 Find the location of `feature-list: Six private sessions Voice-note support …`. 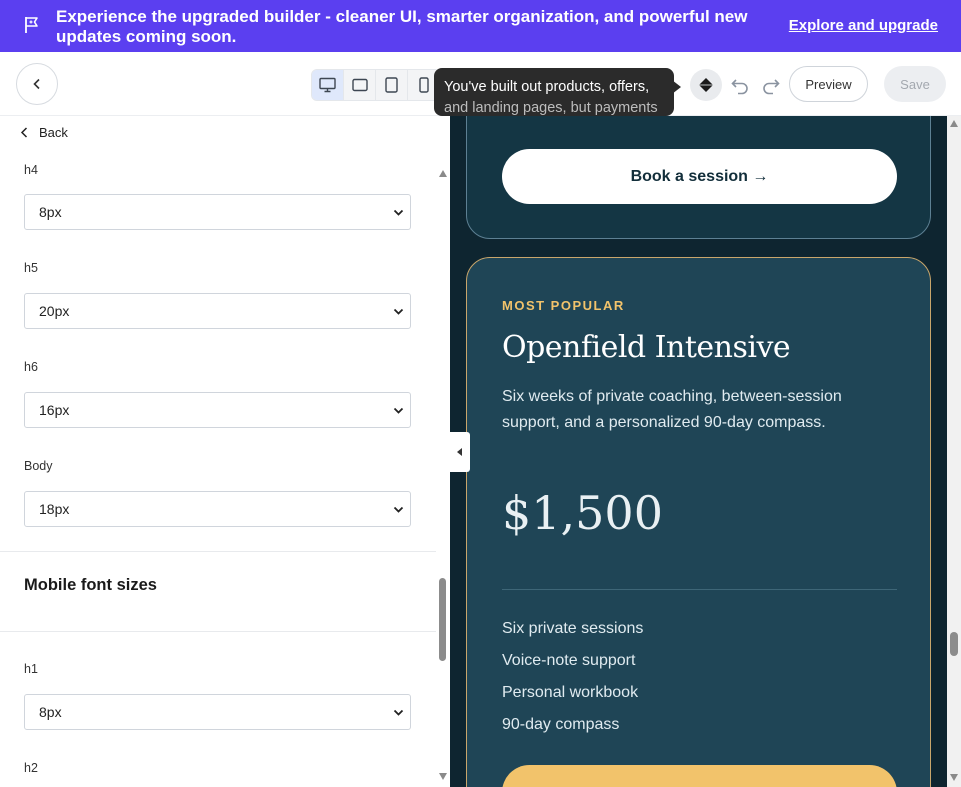

feature-list: Six private sessions Voice-note support … is located at coordinates (572, 683).